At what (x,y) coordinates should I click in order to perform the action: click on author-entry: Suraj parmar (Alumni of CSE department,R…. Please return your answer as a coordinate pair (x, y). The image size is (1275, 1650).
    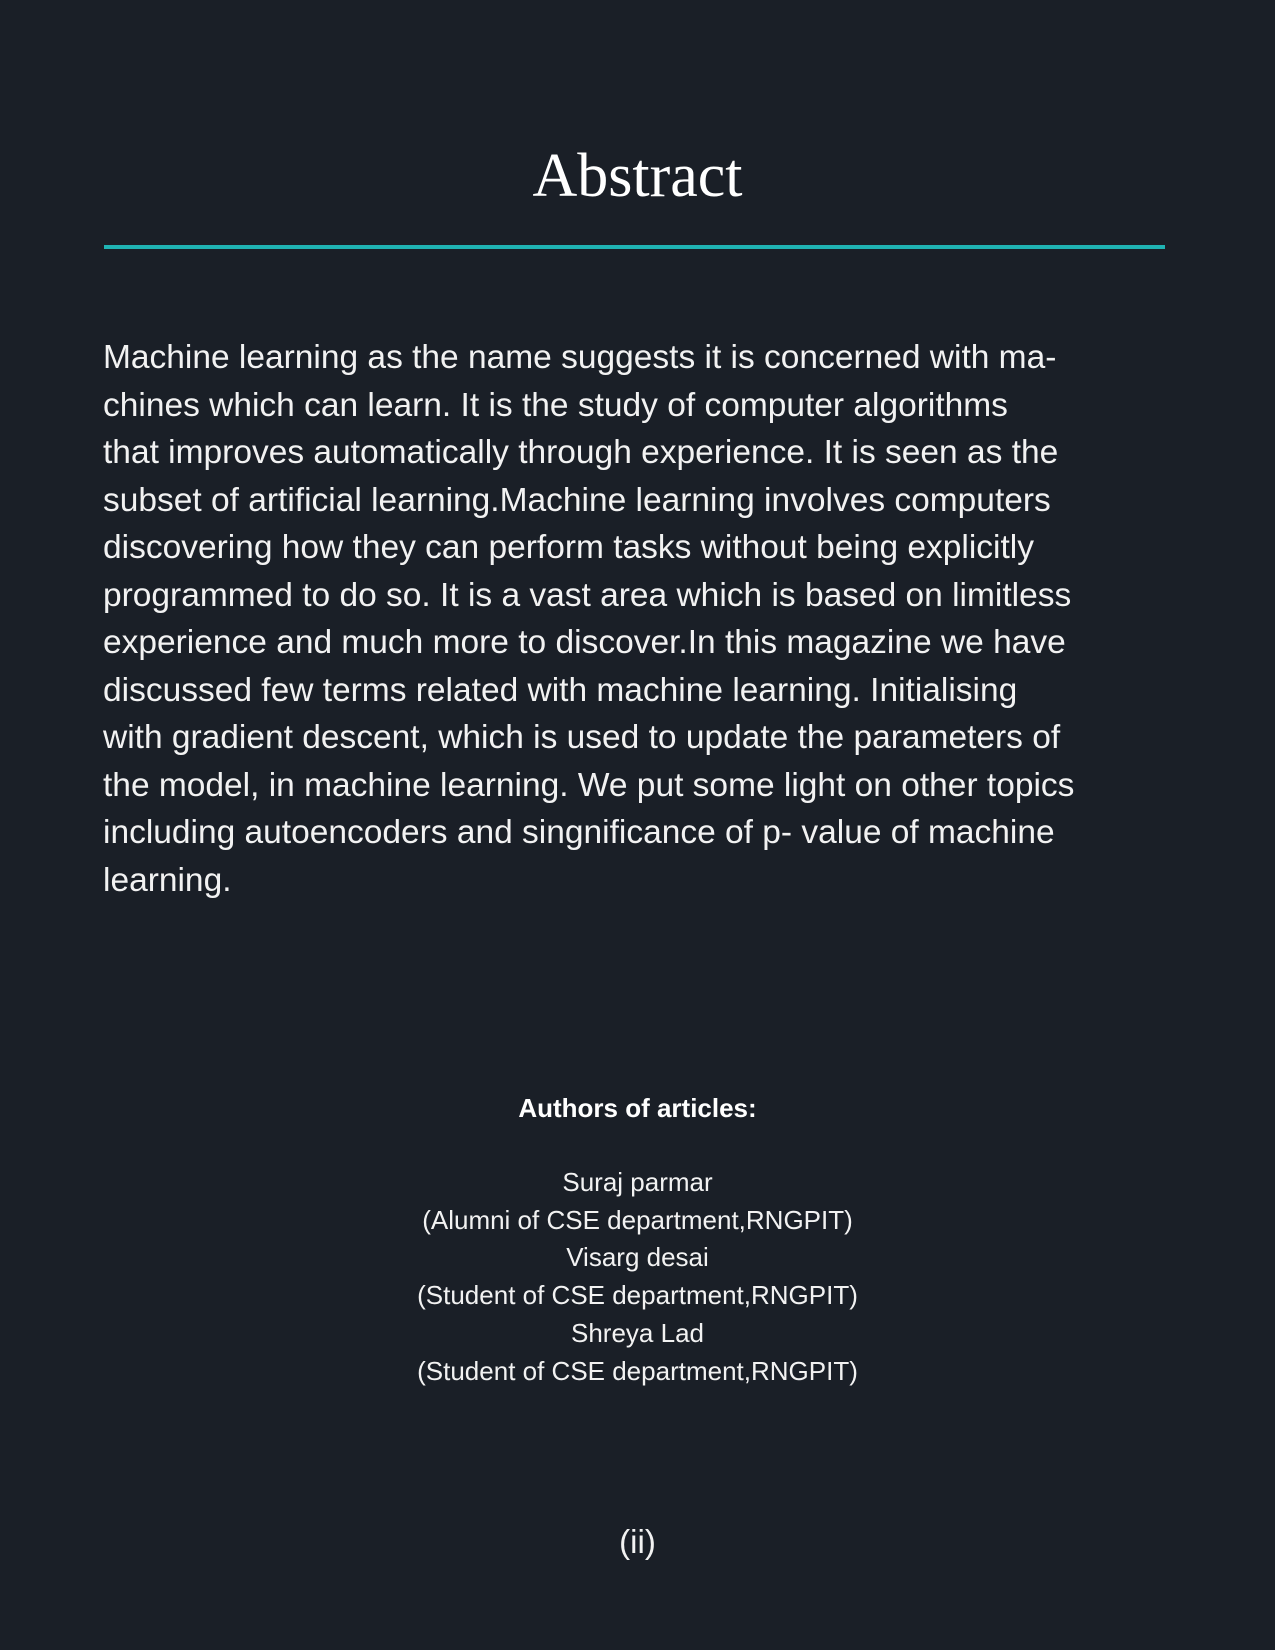
    Looking at the image, I should click on (637, 1201).